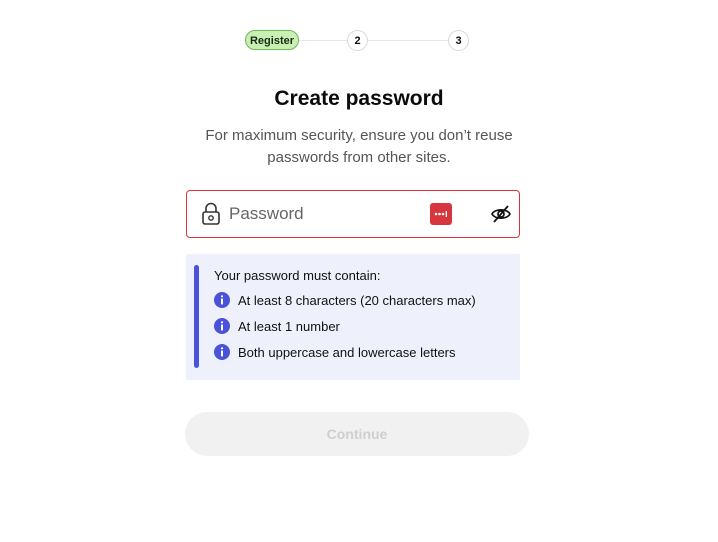 Image resolution: width=718 pixels, height=542 pixels. I want to click on step-2: 2, so click(357, 40).